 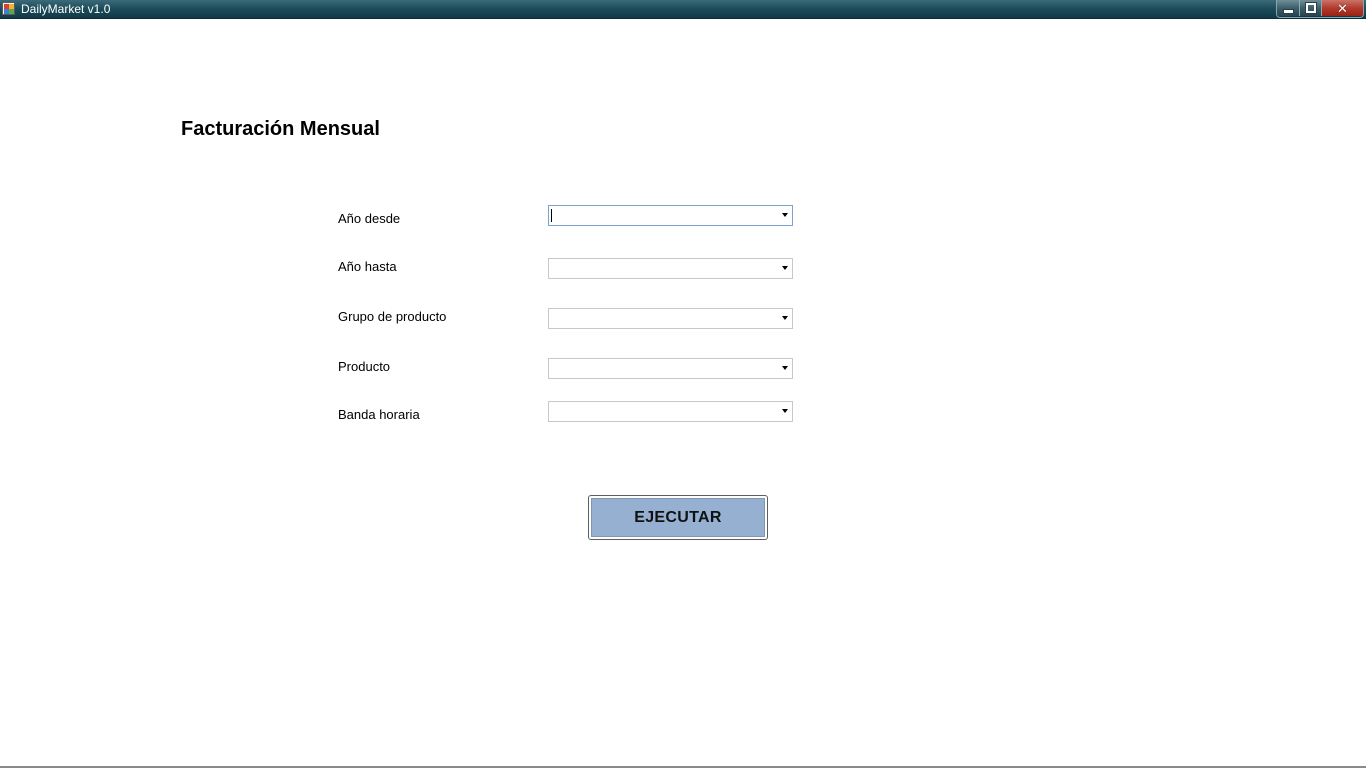 What do you see at coordinates (280, 129) in the screenshot?
I see `page-title: Facturación Mensual` at bounding box center [280, 129].